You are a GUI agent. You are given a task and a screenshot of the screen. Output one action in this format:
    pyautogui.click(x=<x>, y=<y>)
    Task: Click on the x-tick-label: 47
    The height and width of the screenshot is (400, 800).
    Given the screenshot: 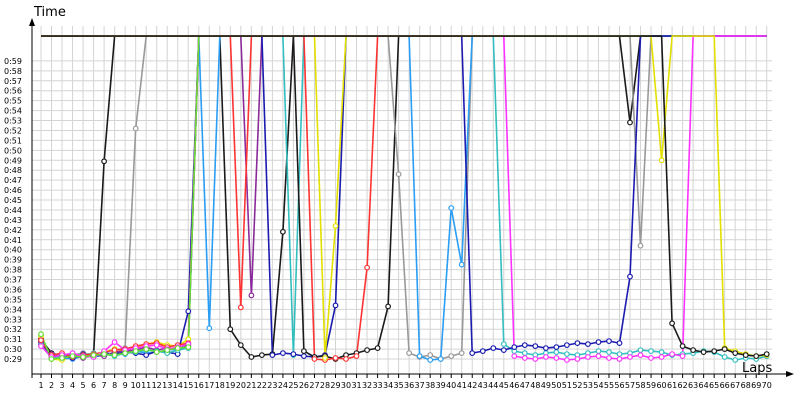 What is the action you would take?
    pyautogui.click(x=525, y=385)
    